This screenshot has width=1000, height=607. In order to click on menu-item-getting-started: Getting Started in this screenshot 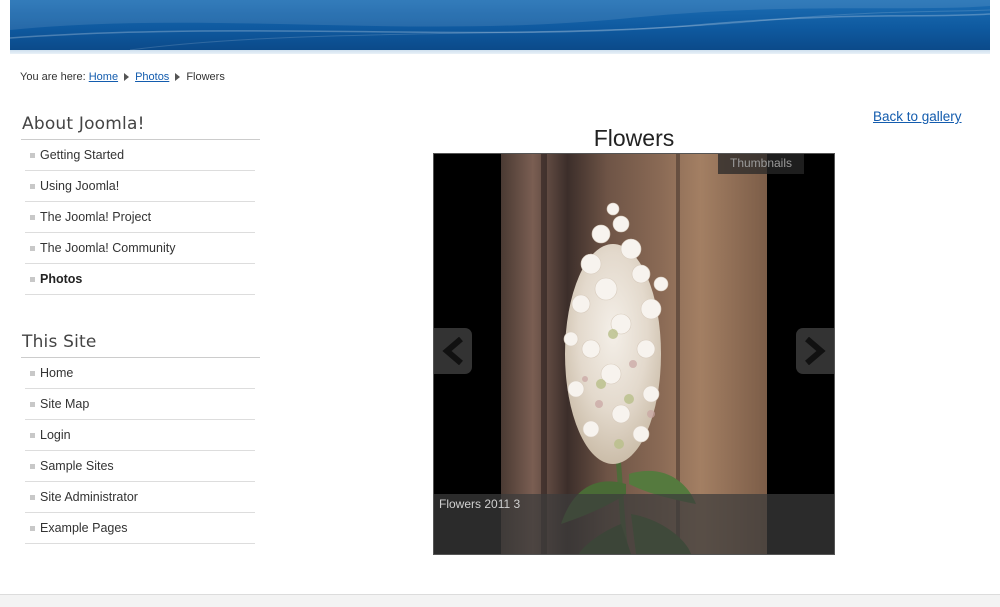, I will do `click(140, 155)`.